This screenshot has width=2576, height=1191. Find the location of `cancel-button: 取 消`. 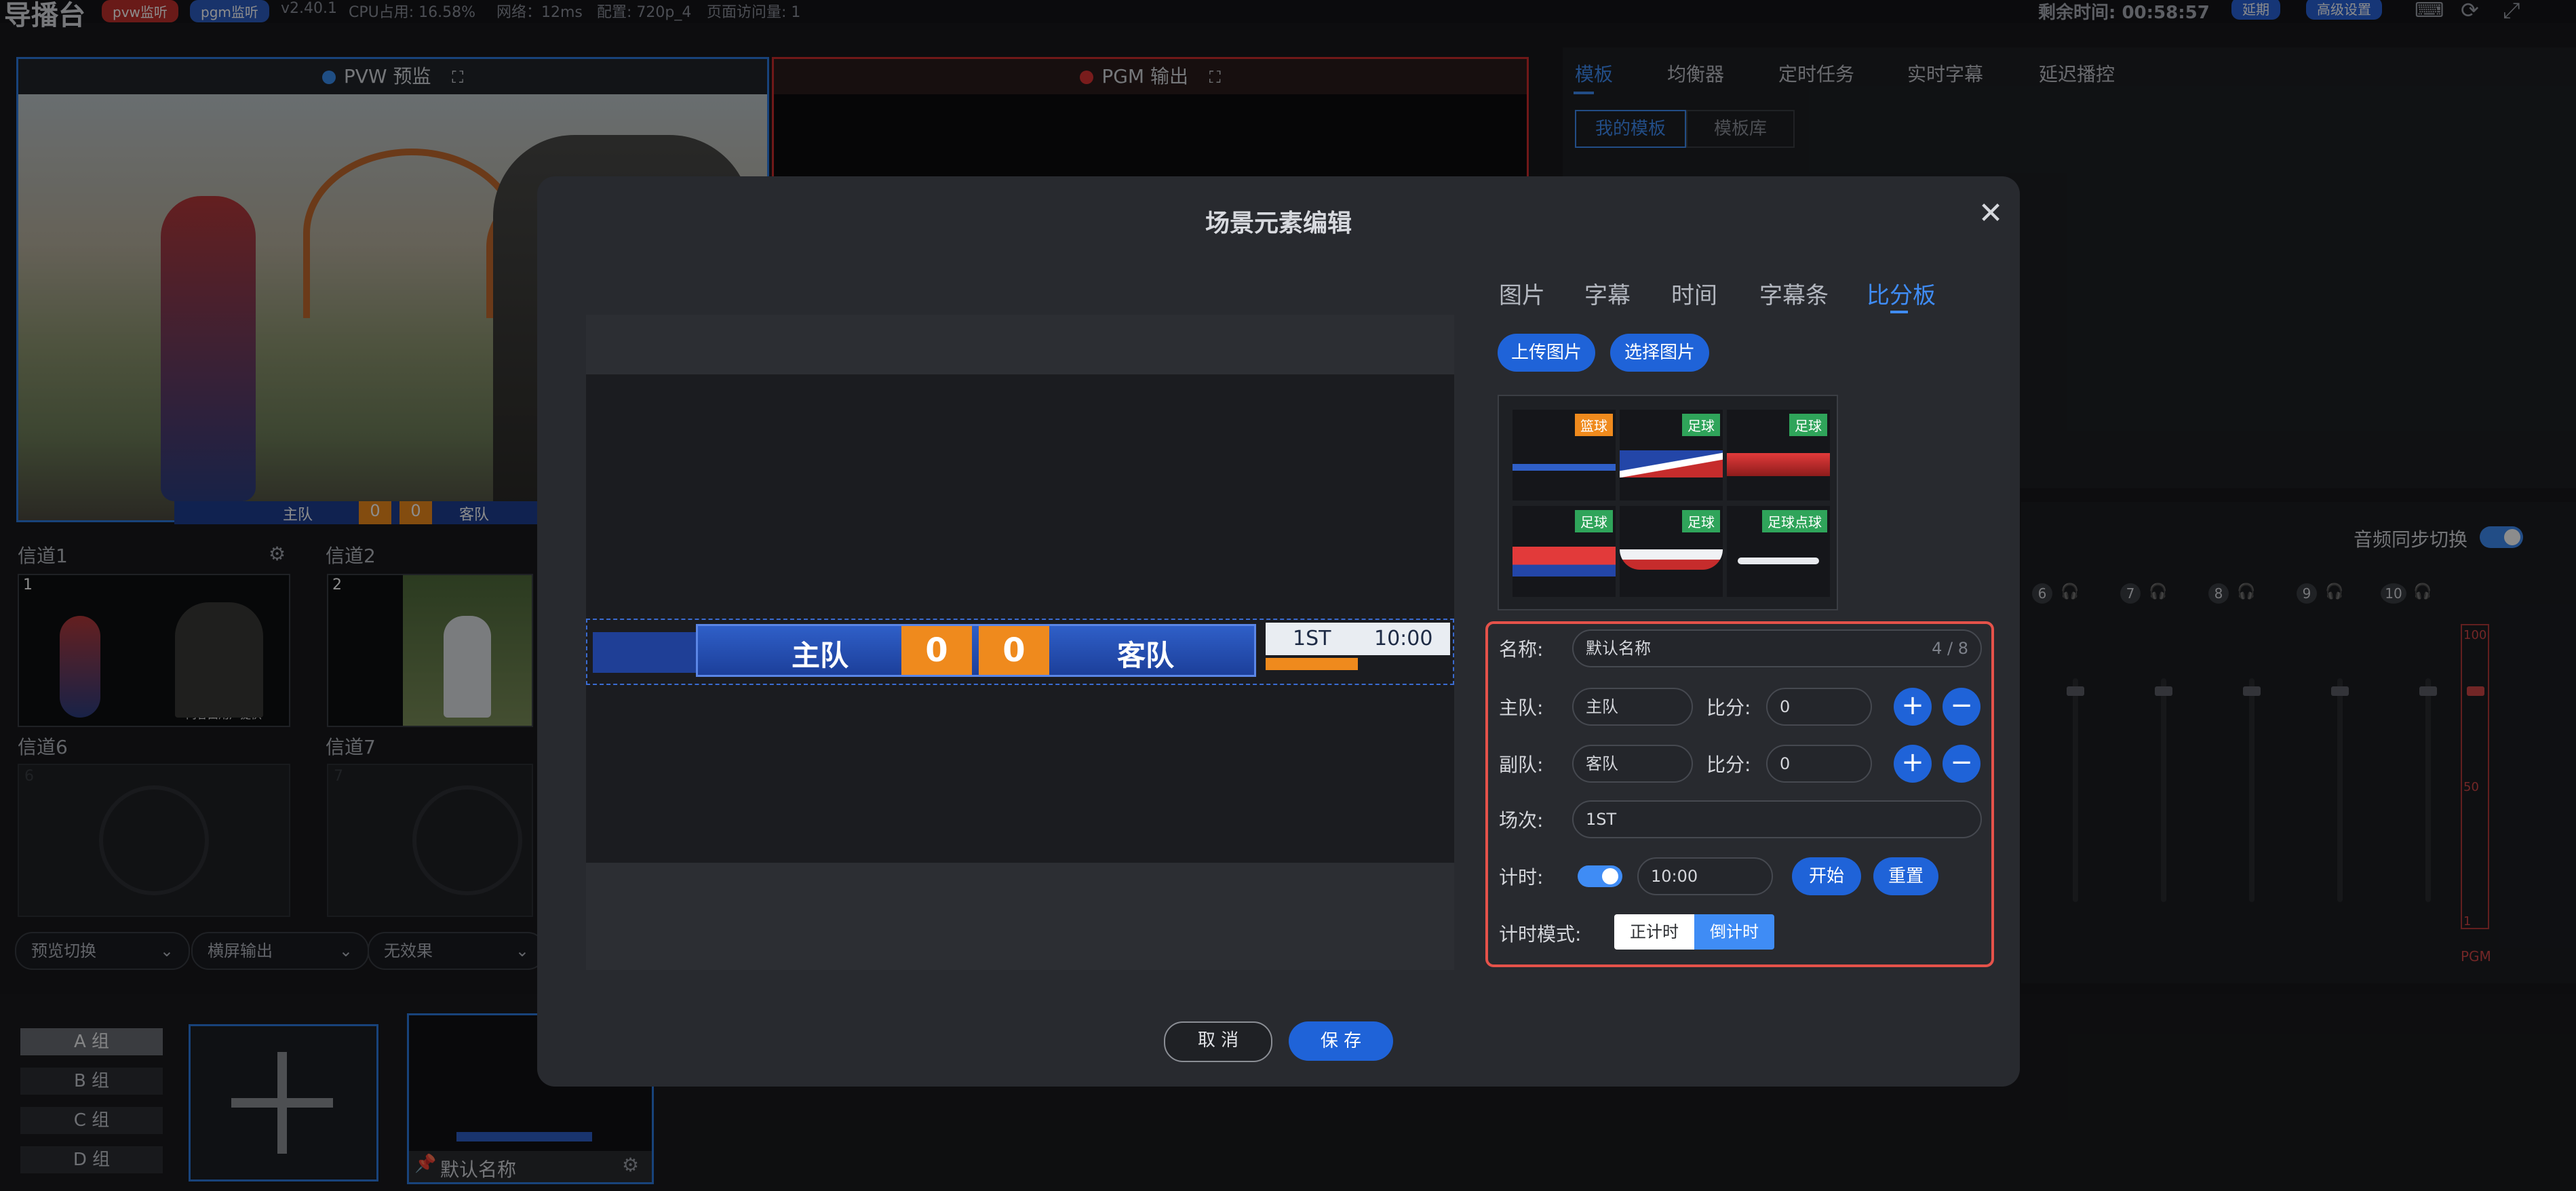

cancel-button: 取 消 is located at coordinates (1218, 1041).